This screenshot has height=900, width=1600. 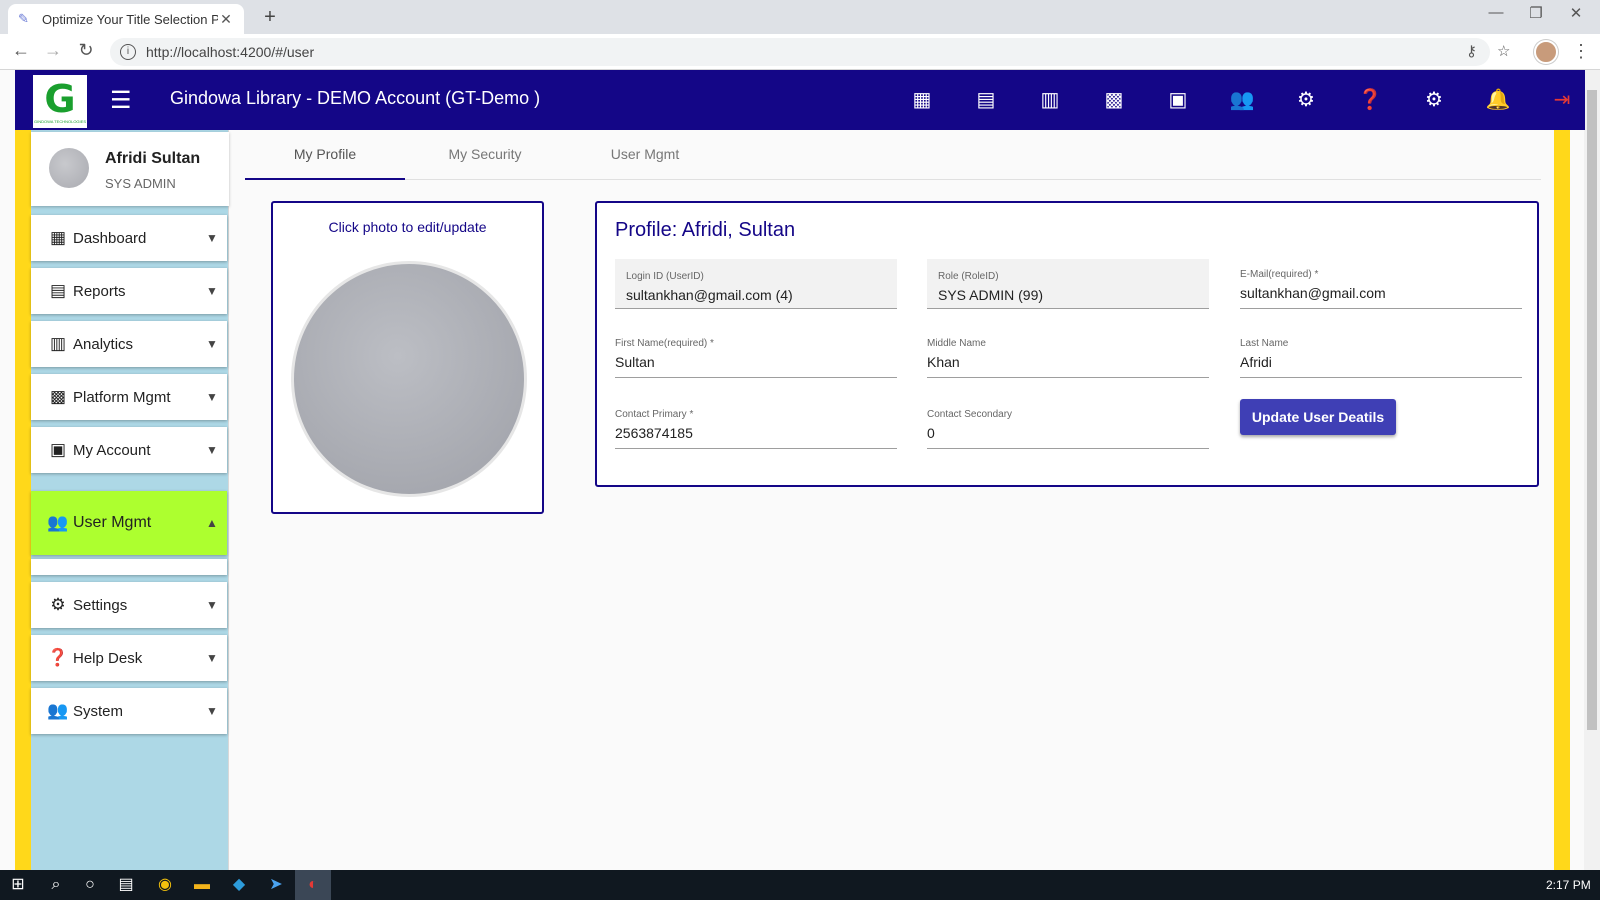 I want to click on bookmark-star-icon: ☆, so click(x=1503, y=51).